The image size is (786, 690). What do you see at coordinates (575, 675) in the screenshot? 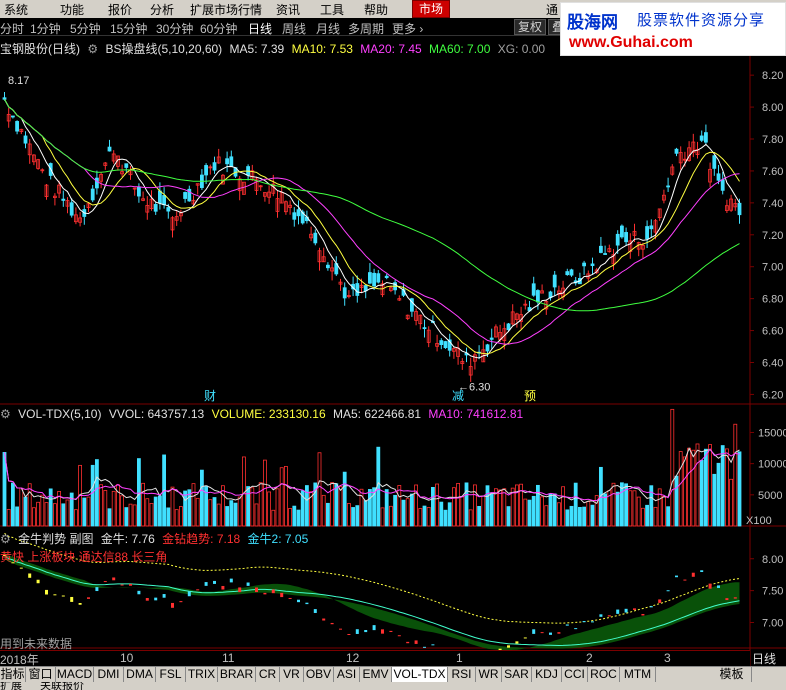
I see `tab-cci: CCI` at bounding box center [575, 675].